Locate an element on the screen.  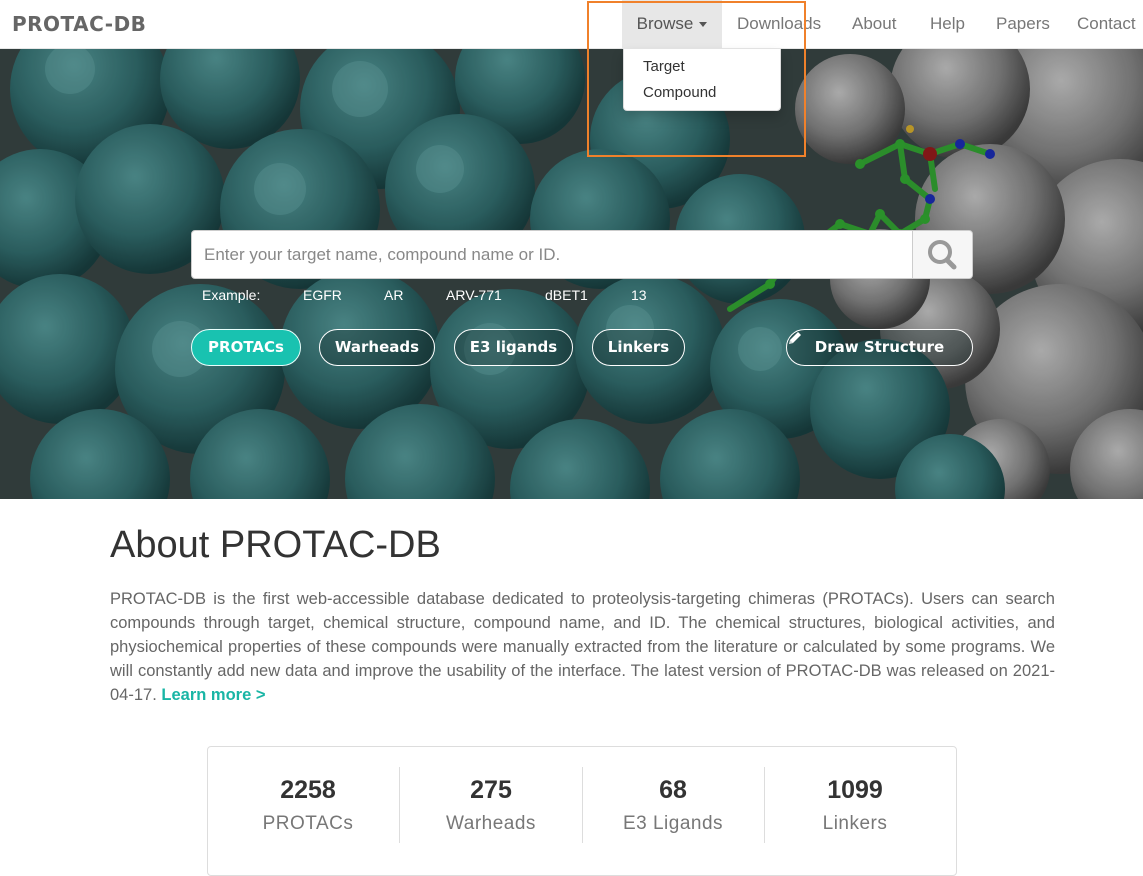
learn-more-link: Learn more > is located at coordinates (213, 695).